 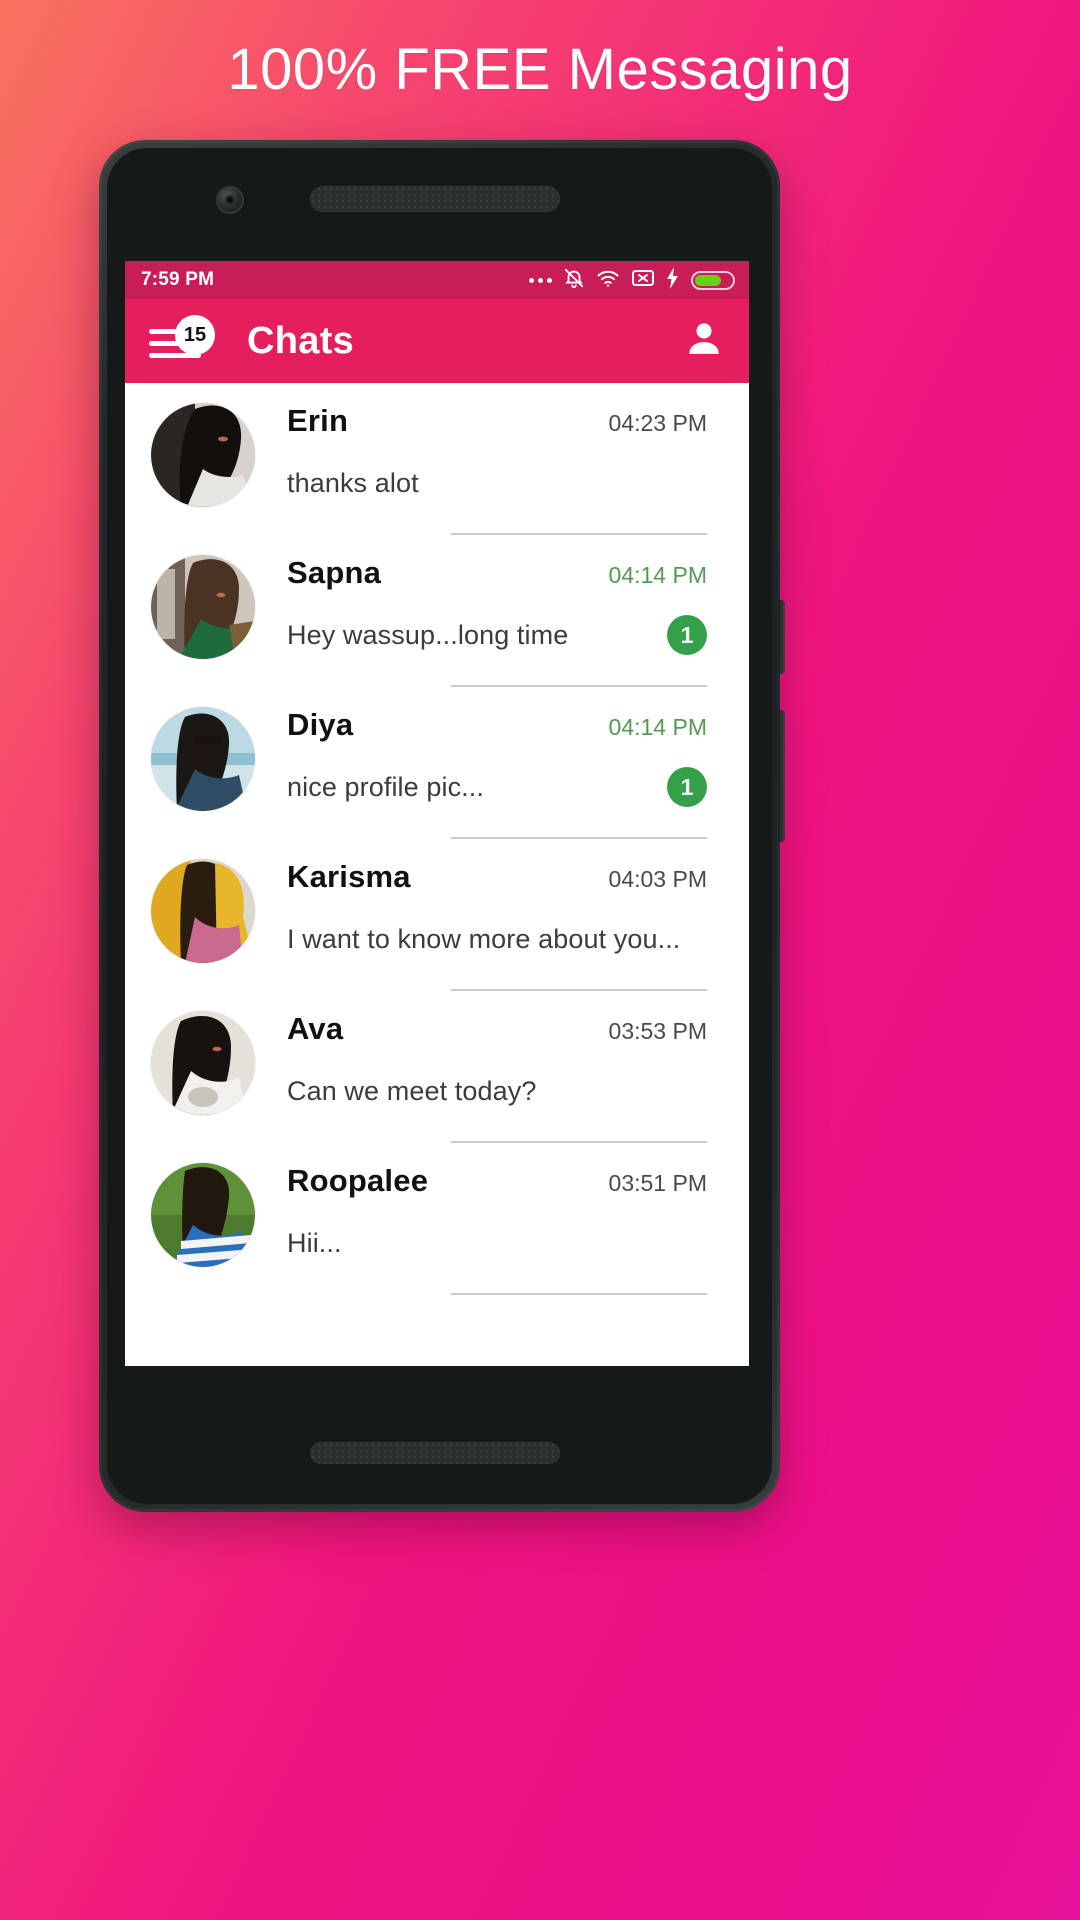 I want to click on menu-badge: 15, so click(x=195, y=335).